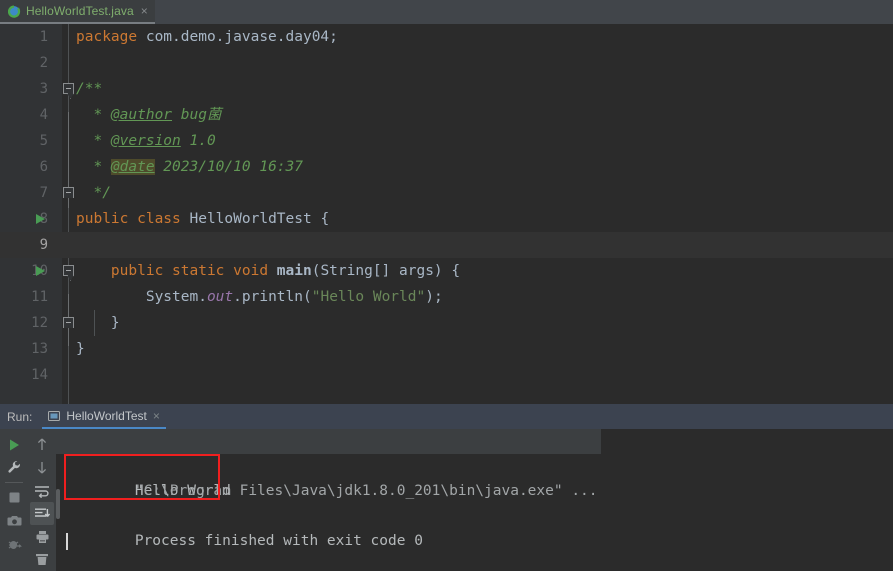 This screenshot has width=893, height=571. What do you see at coordinates (67, 541) in the screenshot?
I see `text-caret` at bounding box center [67, 541].